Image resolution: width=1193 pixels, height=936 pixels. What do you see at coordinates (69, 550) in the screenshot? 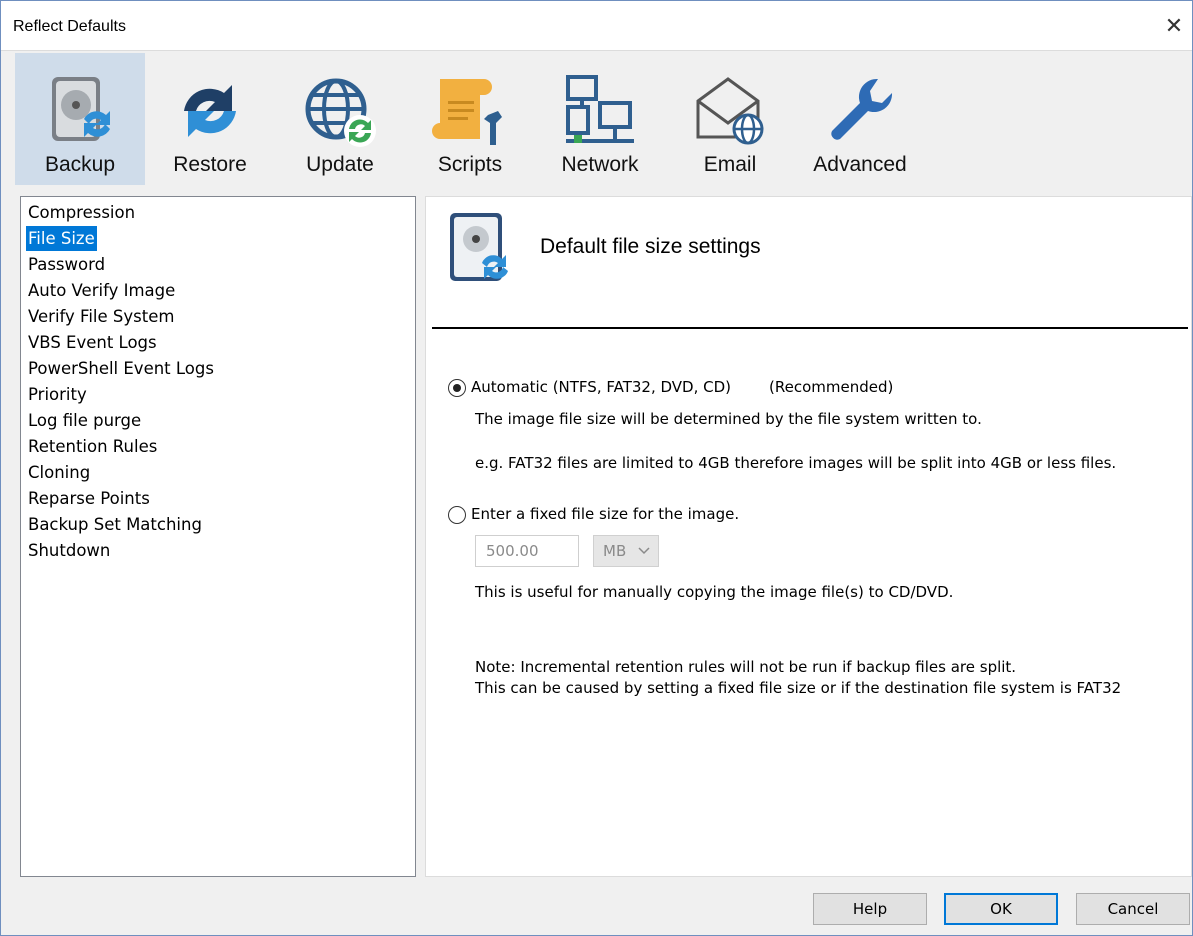
I see `list-item-shutdown: Shutdown` at bounding box center [69, 550].